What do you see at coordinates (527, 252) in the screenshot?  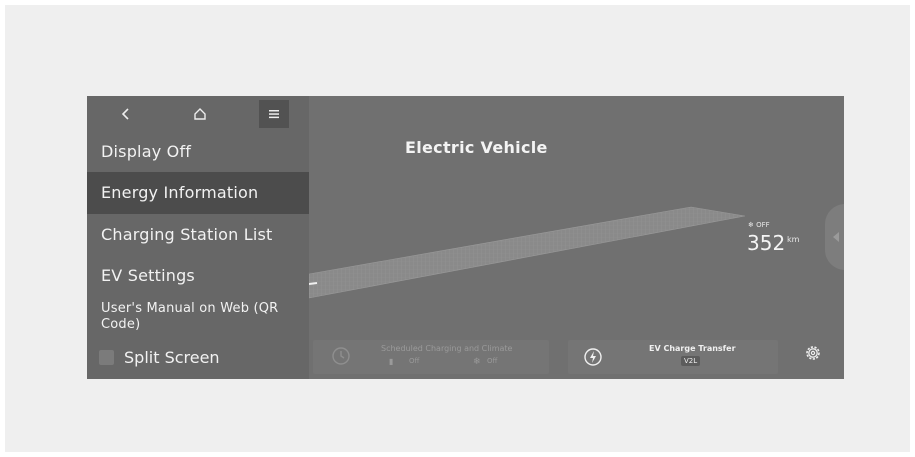 I see `road-graphic` at bounding box center [527, 252].